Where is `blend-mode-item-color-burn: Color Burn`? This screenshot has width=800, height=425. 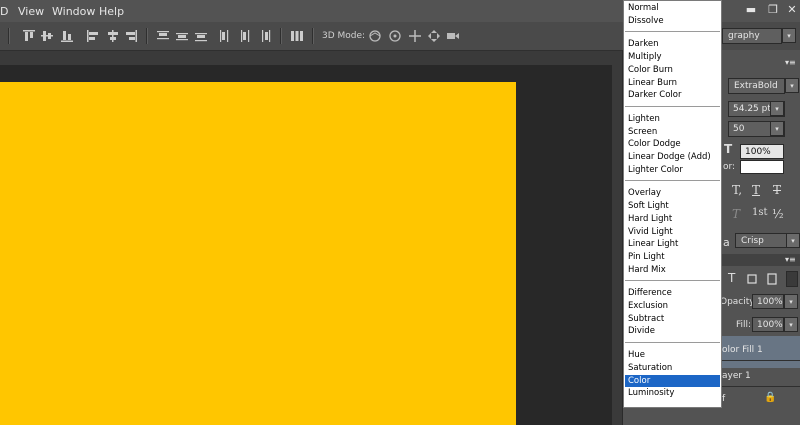 blend-mode-item-color-burn: Color Burn is located at coordinates (672, 70).